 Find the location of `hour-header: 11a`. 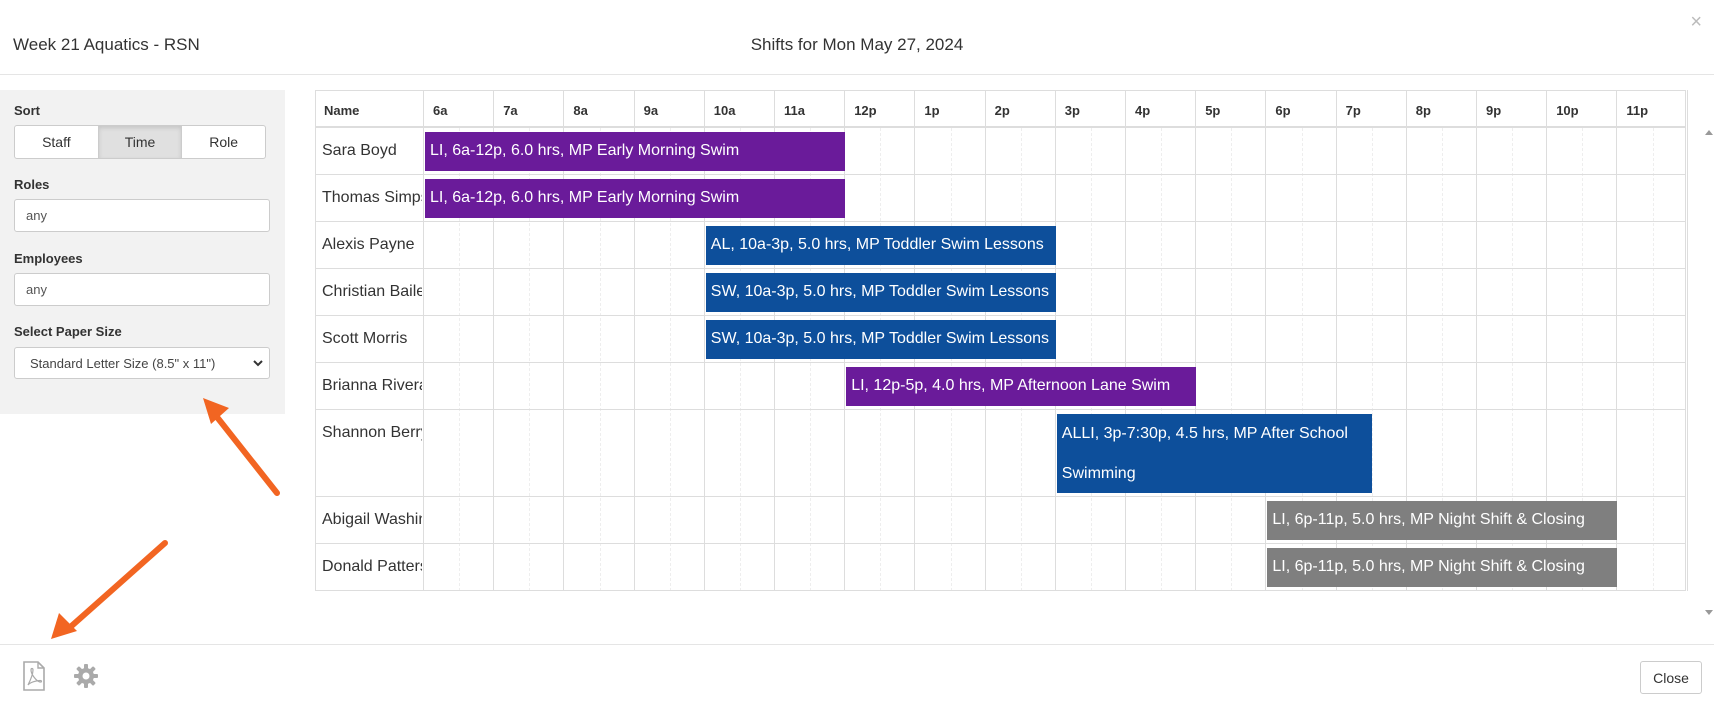

hour-header: 11a is located at coordinates (794, 110).